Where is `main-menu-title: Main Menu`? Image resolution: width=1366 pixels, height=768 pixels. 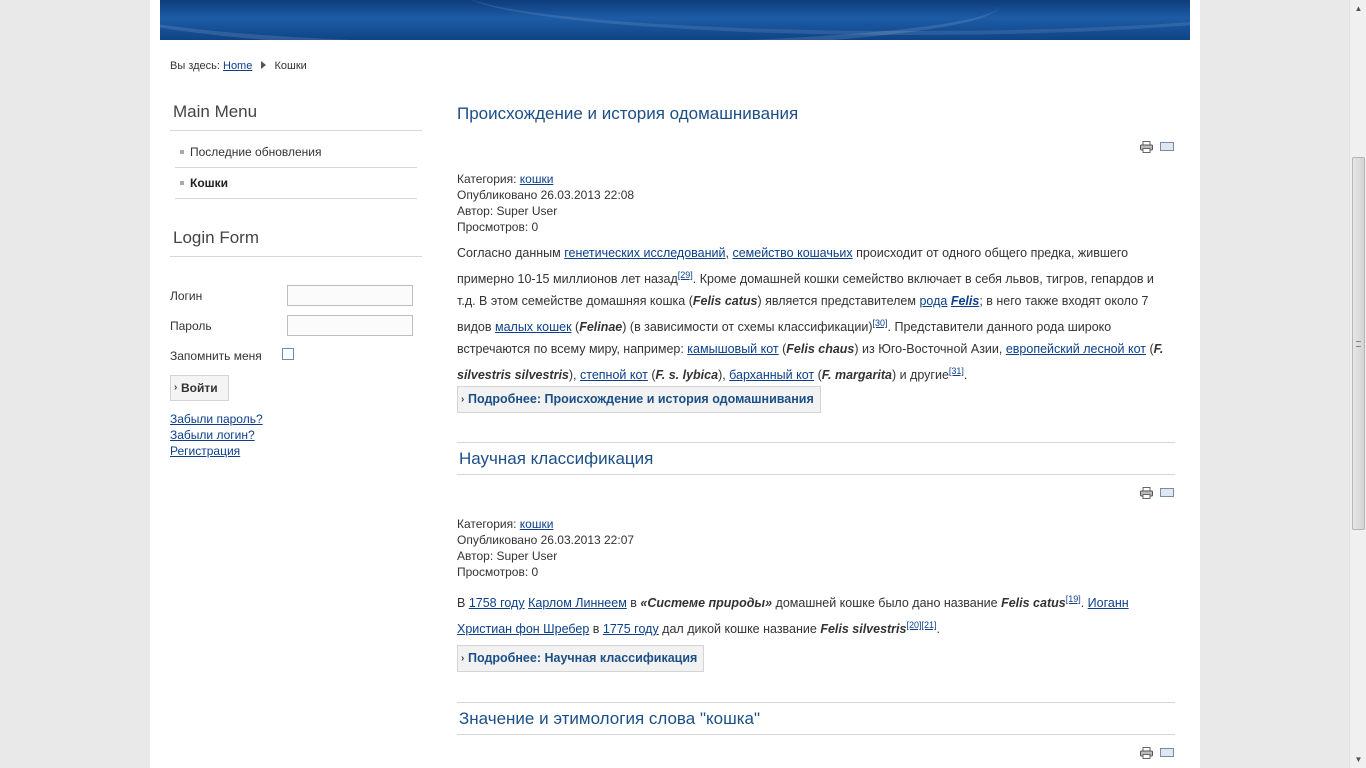 main-menu-title: Main Menu is located at coordinates (296, 116).